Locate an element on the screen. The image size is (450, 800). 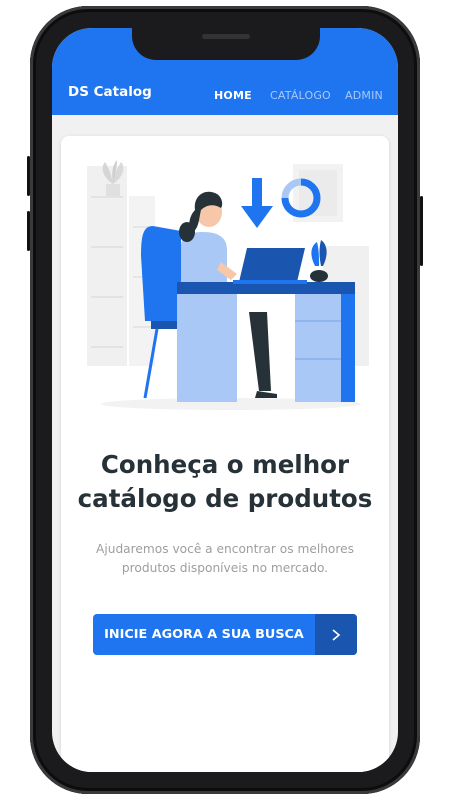
nav-link-home: HOME is located at coordinates (233, 95).